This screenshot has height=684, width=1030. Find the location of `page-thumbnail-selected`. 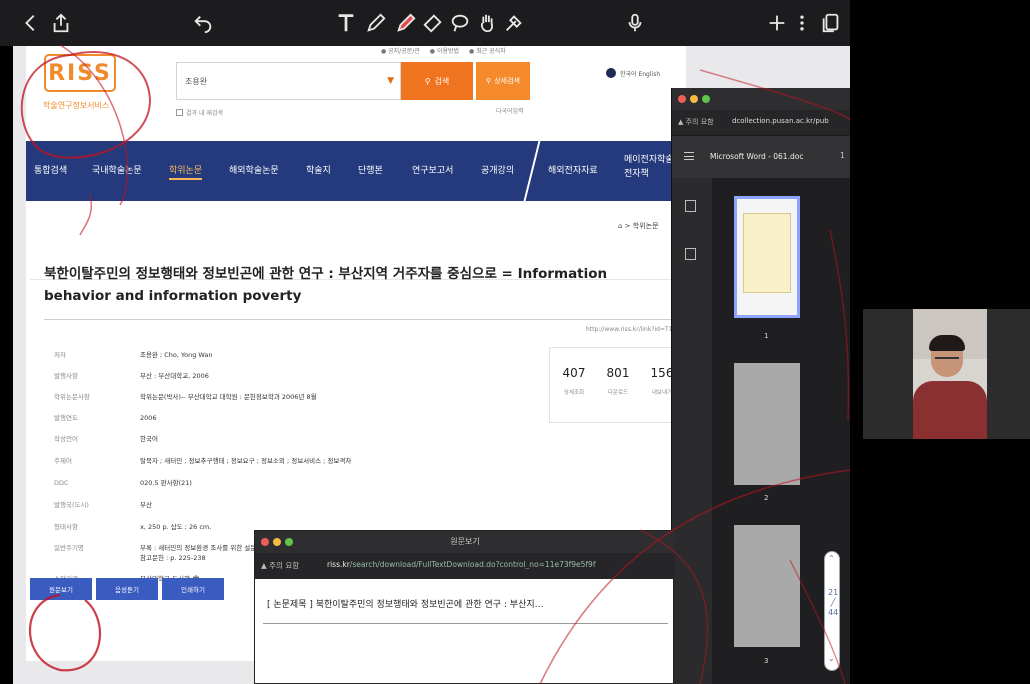

page-thumbnail-selected is located at coordinates (767, 257).